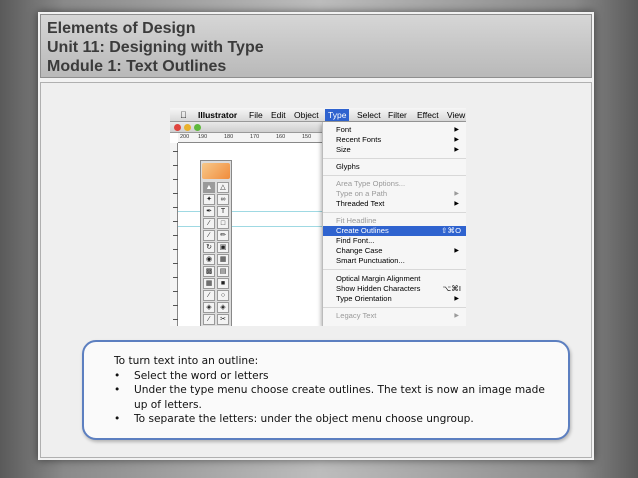 The image size is (638, 478). Describe the element at coordinates (223, 235) in the screenshot. I see `pencil-icon: ✏` at that location.